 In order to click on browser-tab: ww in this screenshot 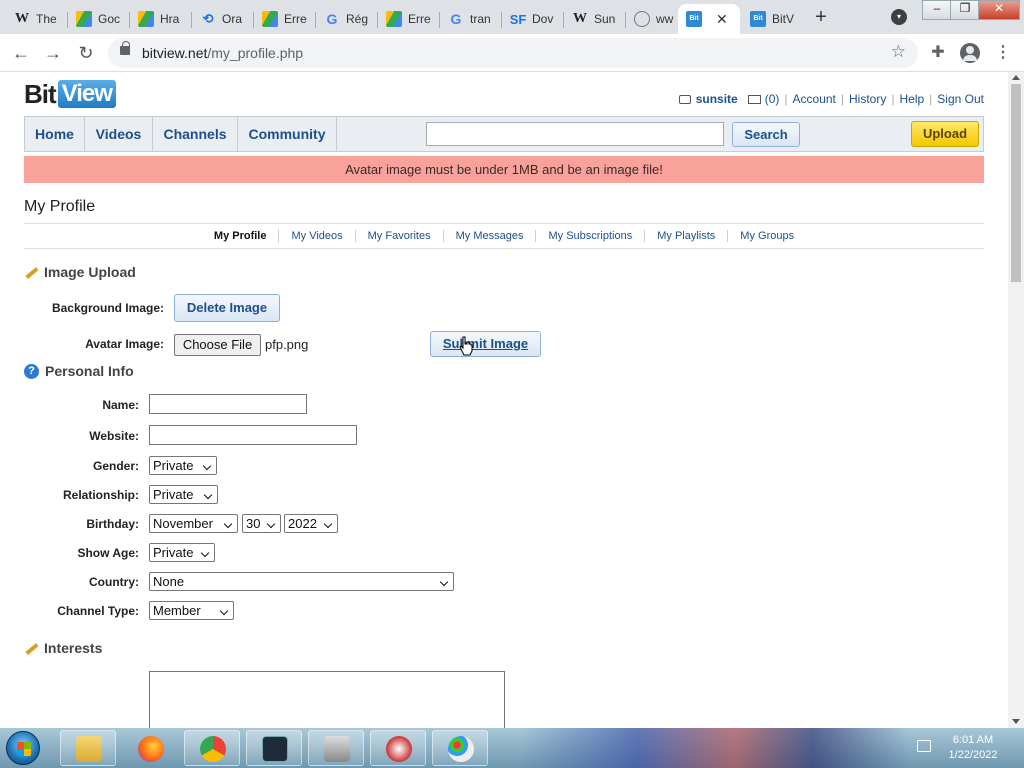, I will do `click(652, 19)`.